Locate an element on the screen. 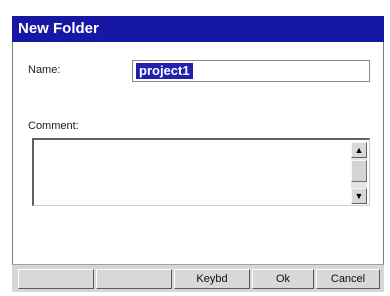  name-label: Name: is located at coordinates (44, 70).